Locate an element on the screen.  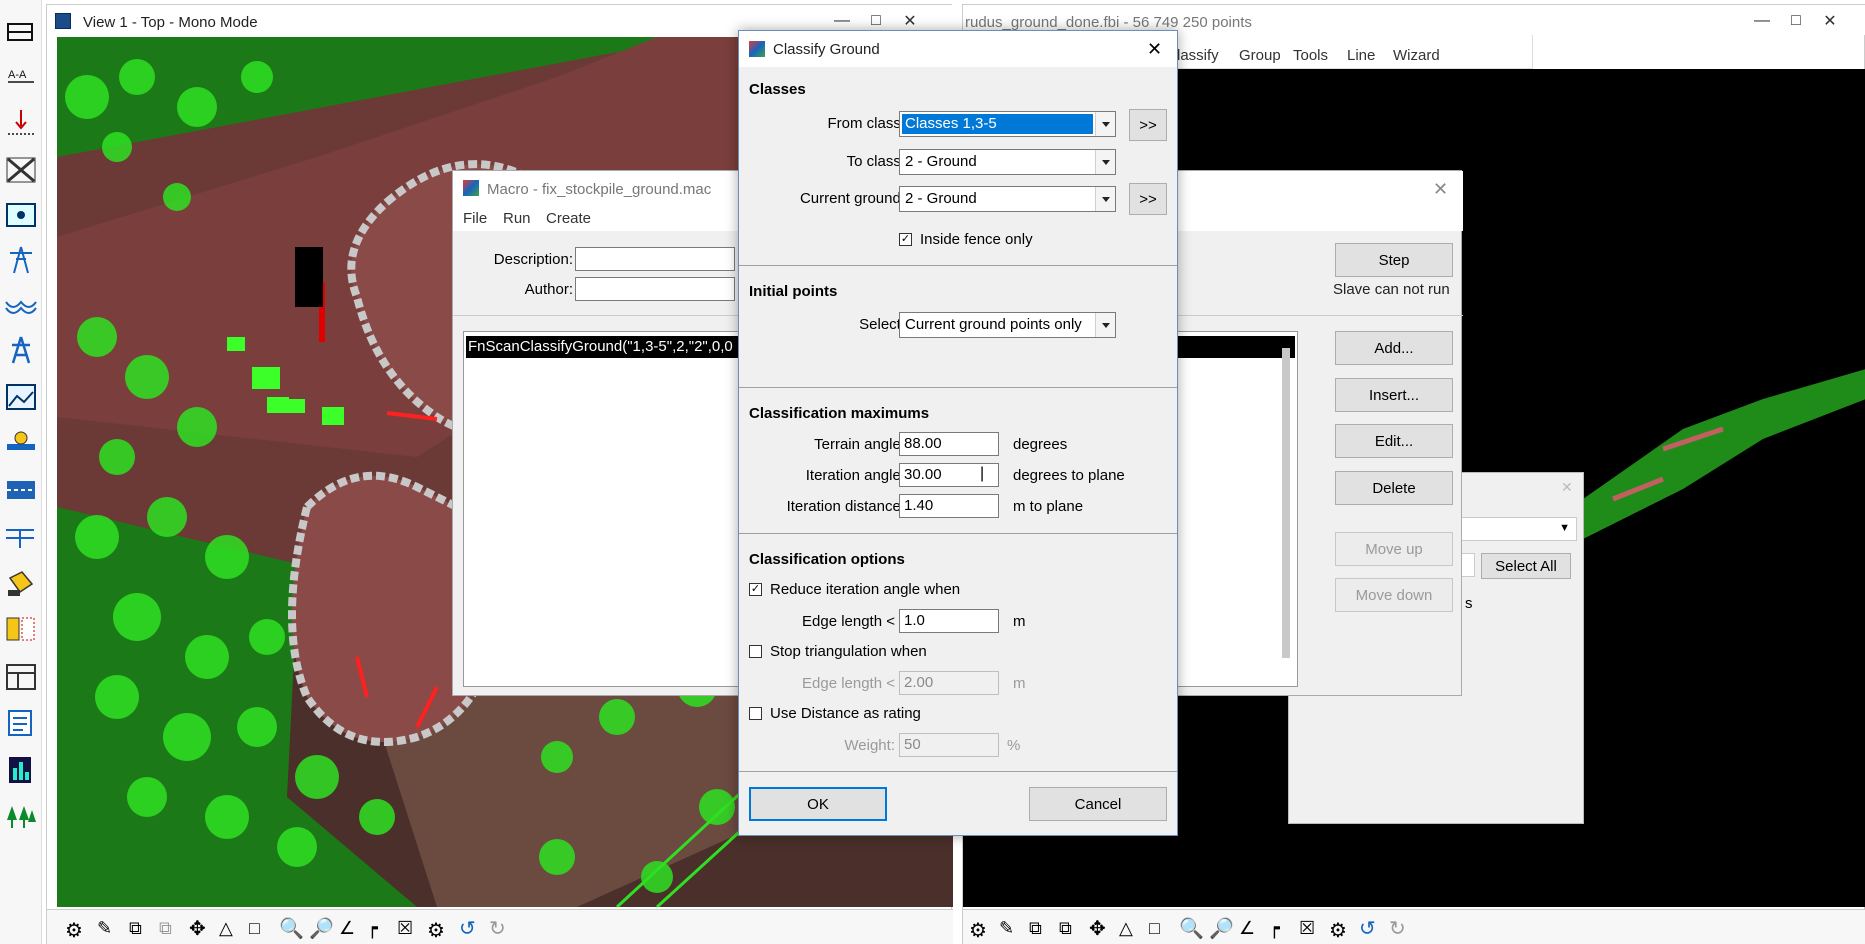
weight-input: 50 is located at coordinates (949, 745).